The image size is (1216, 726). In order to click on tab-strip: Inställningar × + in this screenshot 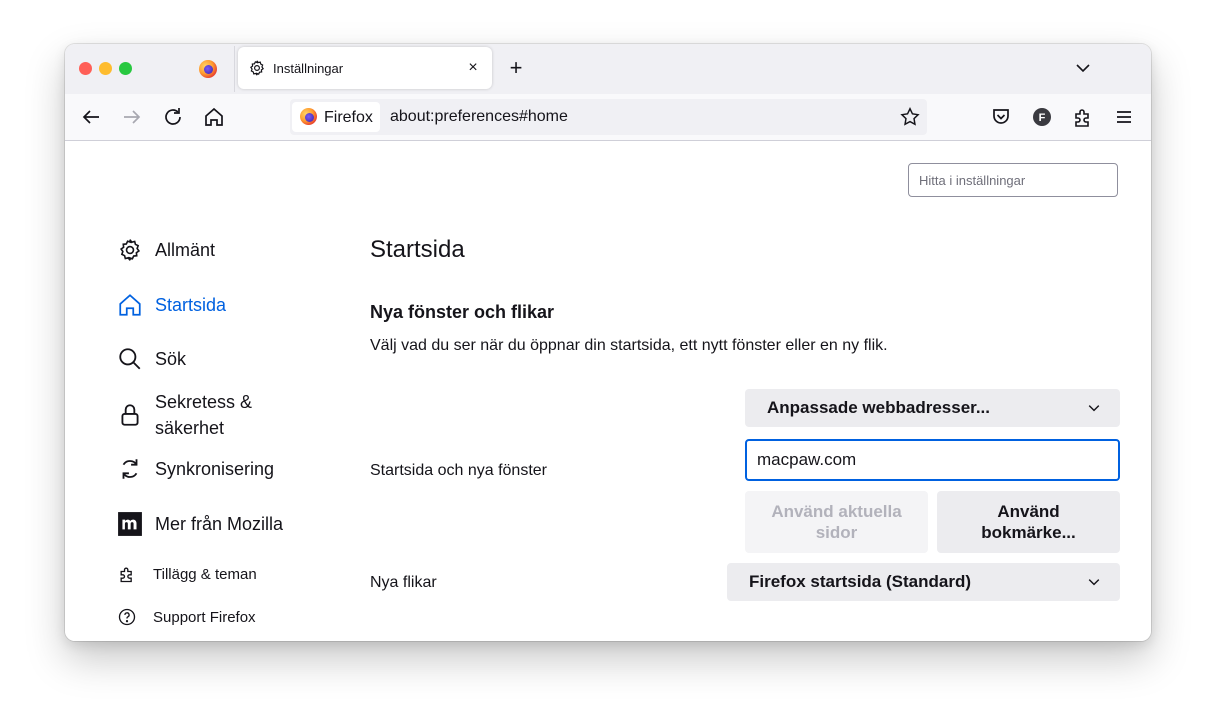, I will do `click(608, 69)`.